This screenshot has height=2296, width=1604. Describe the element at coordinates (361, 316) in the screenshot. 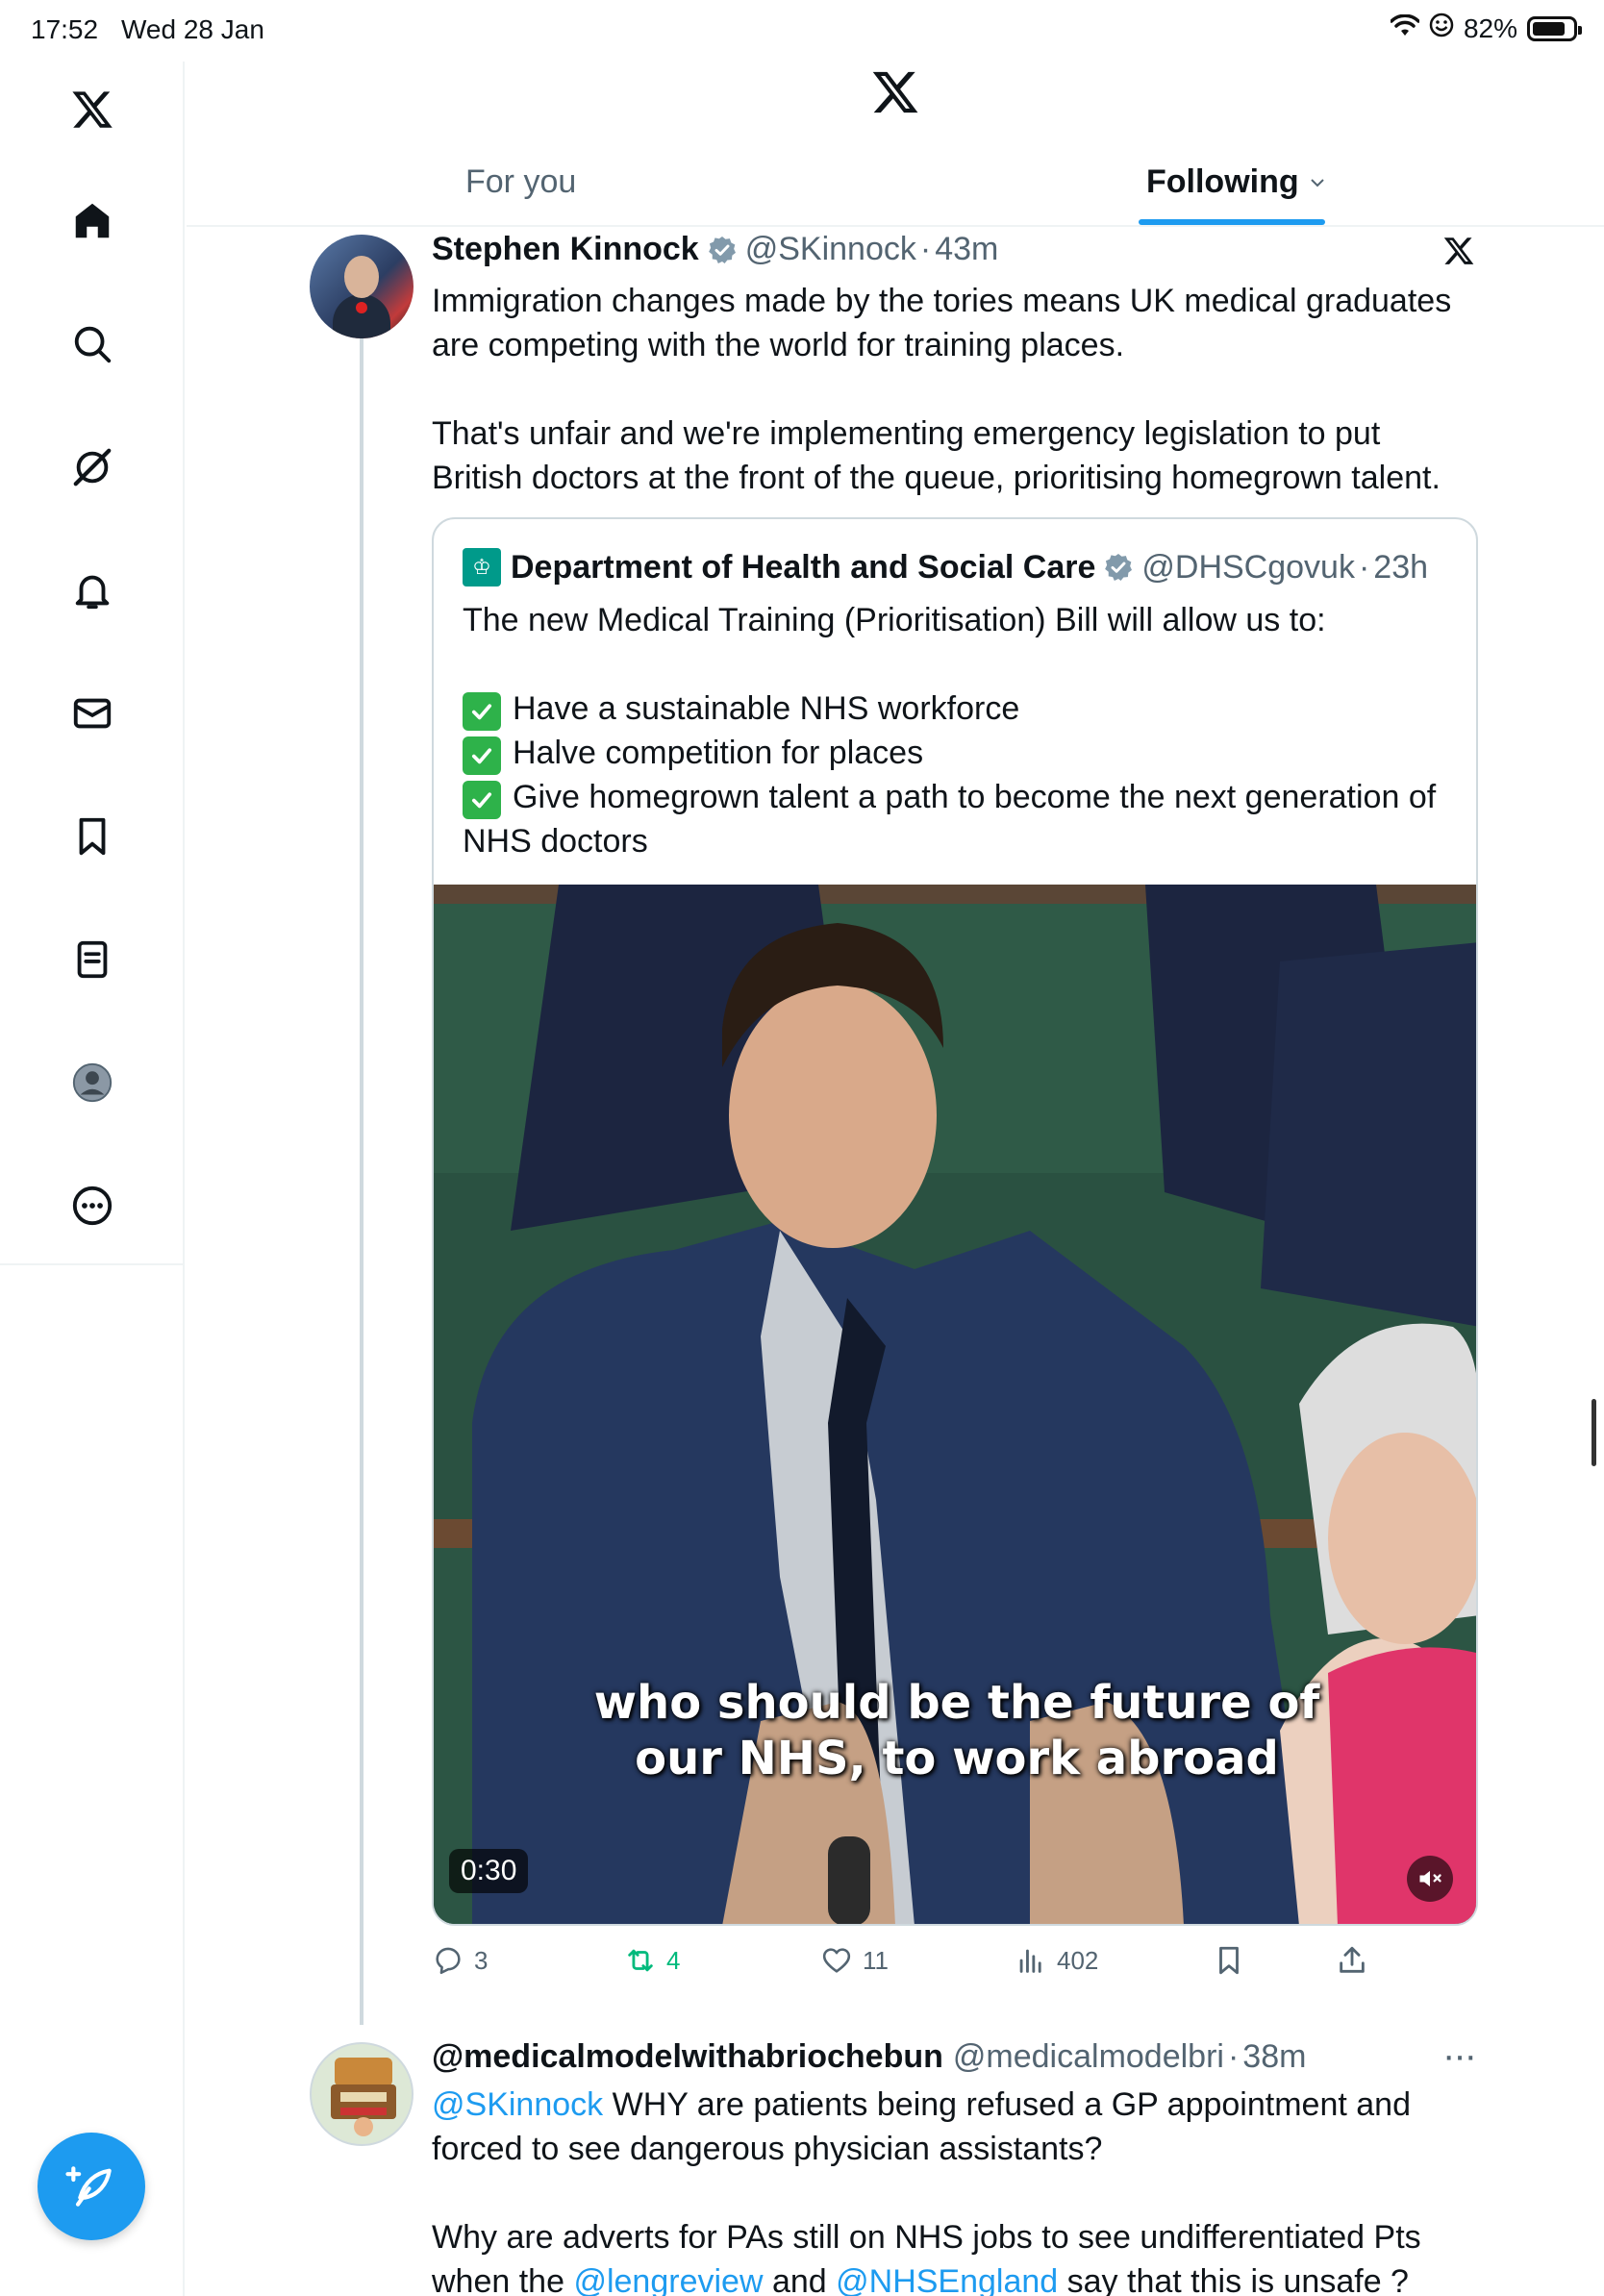

I see `avatar-suit-shape` at that location.